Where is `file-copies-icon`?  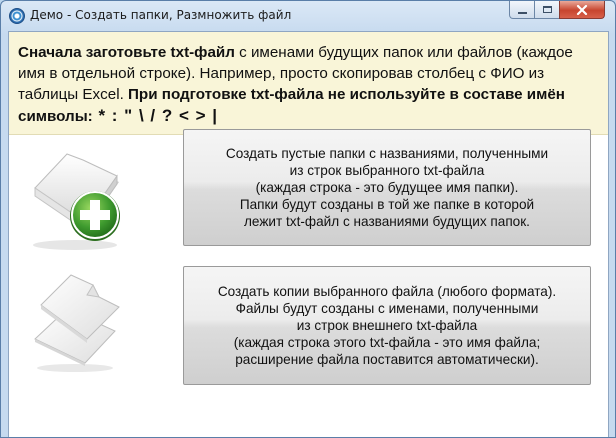 file-copies-icon is located at coordinates (75, 317).